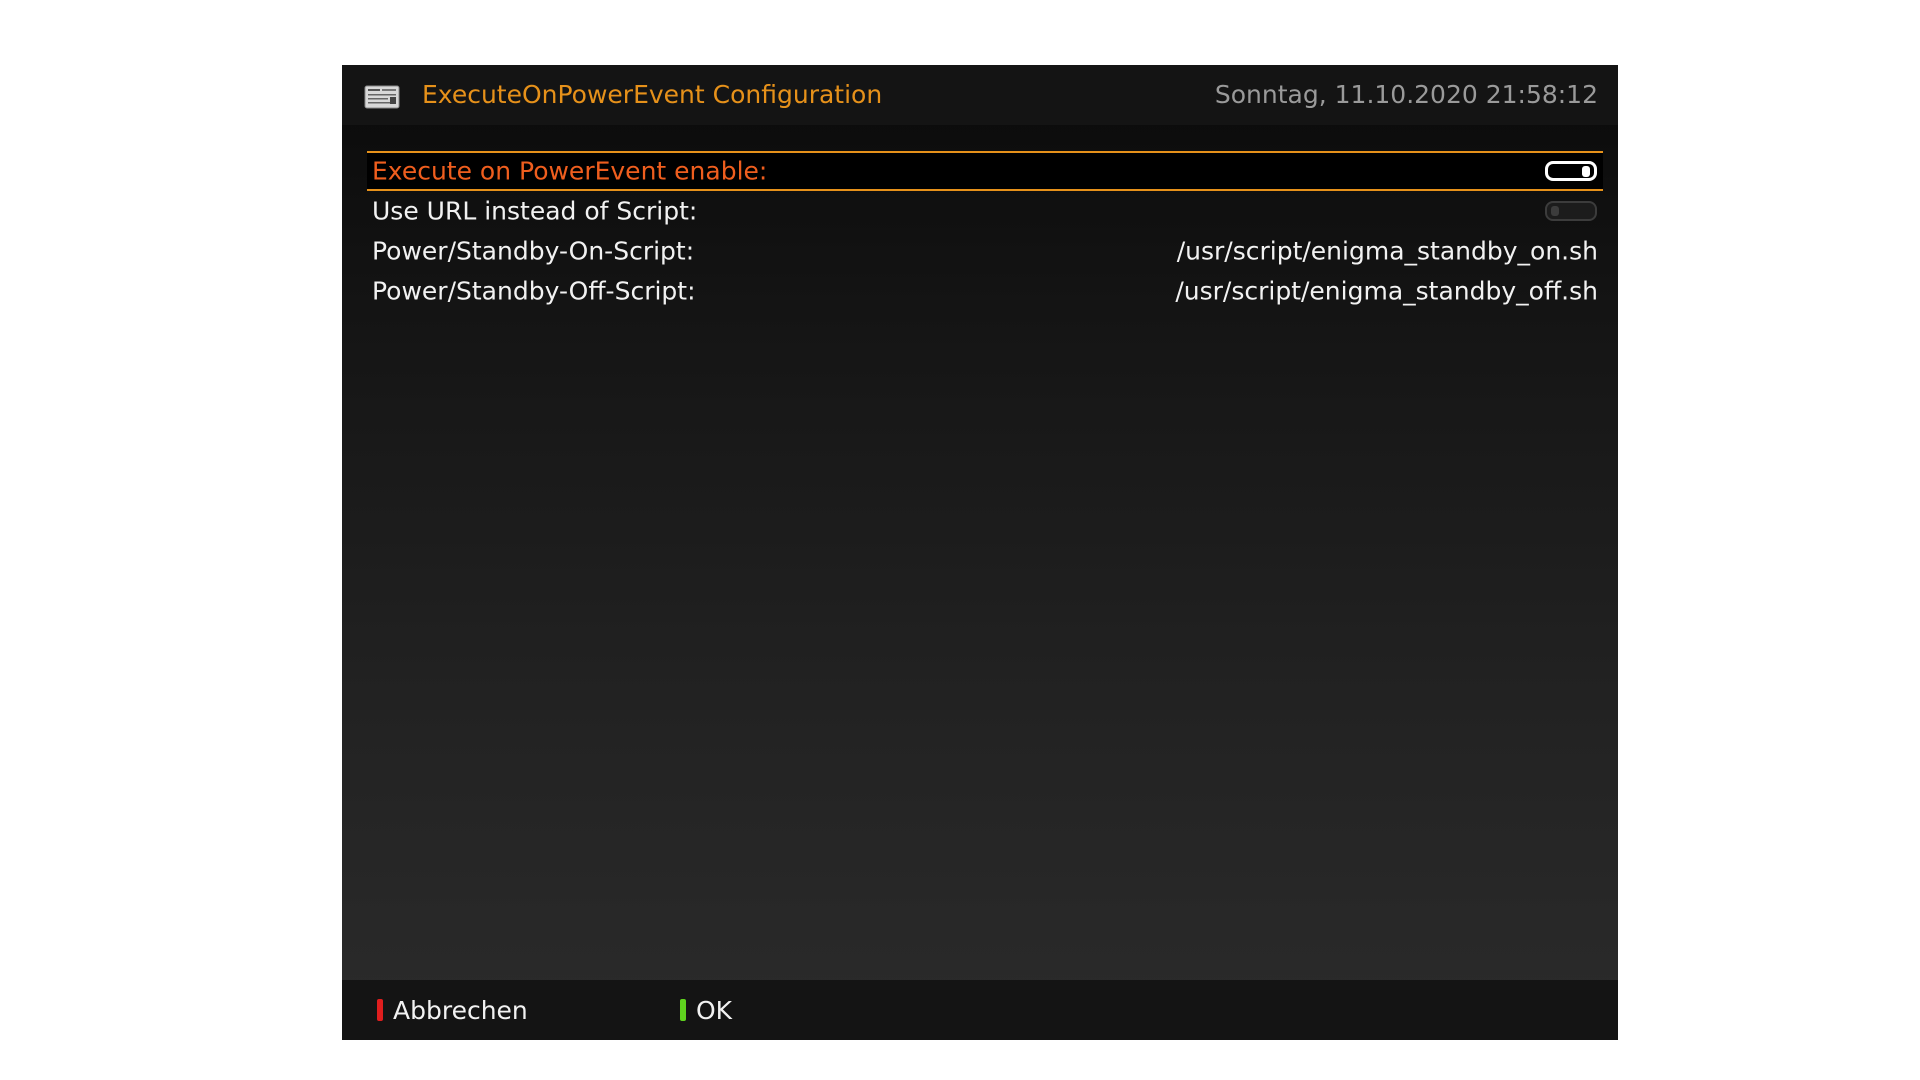 This screenshot has width=1920, height=1080. What do you see at coordinates (985, 171) in the screenshot?
I see `setting-row-execute-enable: Execute on PowerEvent enable:` at bounding box center [985, 171].